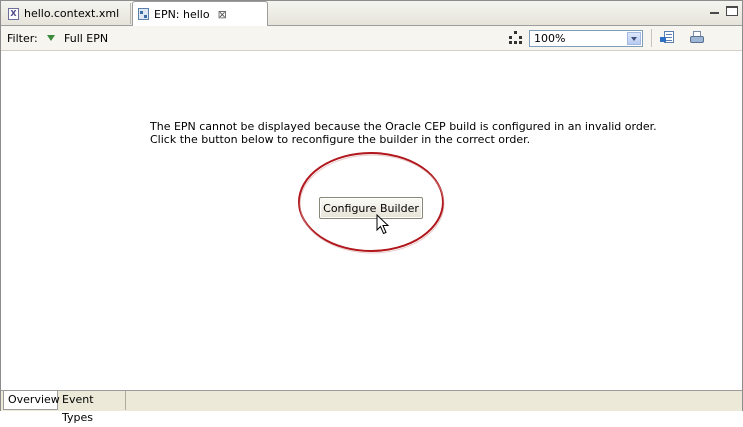 Image resolution: width=743 pixels, height=427 pixels. What do you see at coordinates (72, 13) in the screenshot?
I see `tab-label: hello.context.xml` at bounding box center [72, 13].